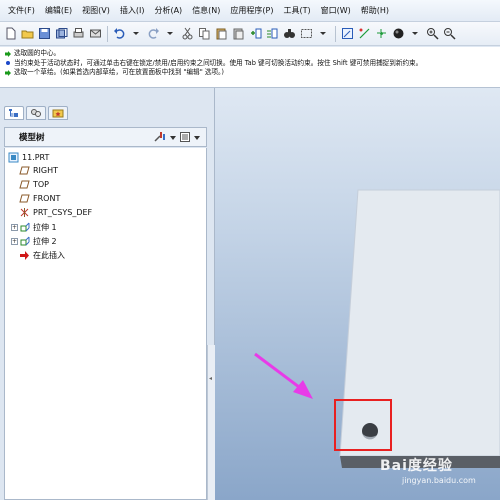  Describe the element at coordinates (297, 11) in the screenshot. I see `menu-tools: 工具(T)` at that location.